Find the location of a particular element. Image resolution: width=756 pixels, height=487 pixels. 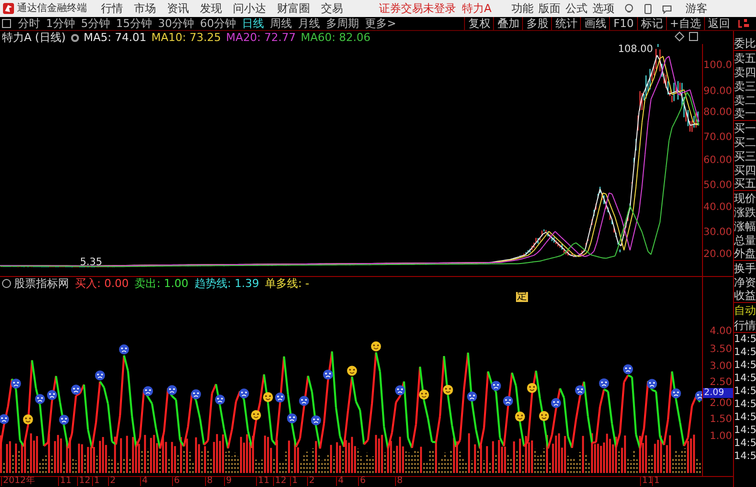

period-tab: 多周期 is located at coordinates (342, 23).